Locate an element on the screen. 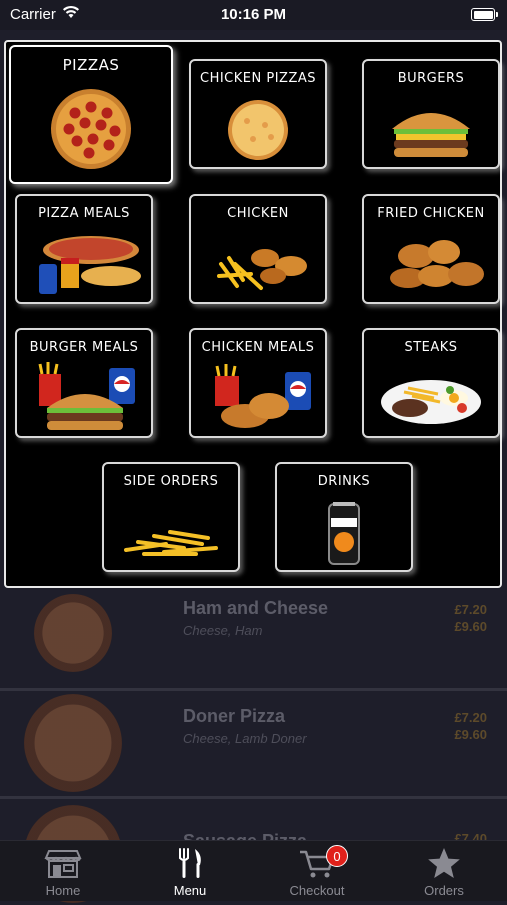 The height and width of the screenshot is (905, 507). clock: 10:16 PM is located at coordinates (253, 14).